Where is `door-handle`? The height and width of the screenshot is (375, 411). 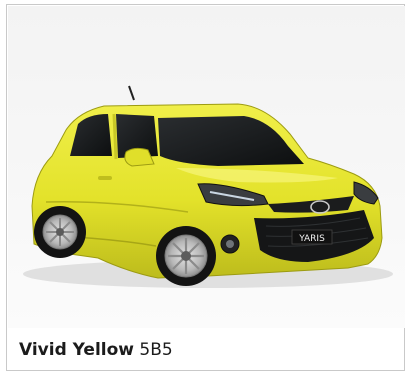
door-handle is located at coordinates (105, 178).